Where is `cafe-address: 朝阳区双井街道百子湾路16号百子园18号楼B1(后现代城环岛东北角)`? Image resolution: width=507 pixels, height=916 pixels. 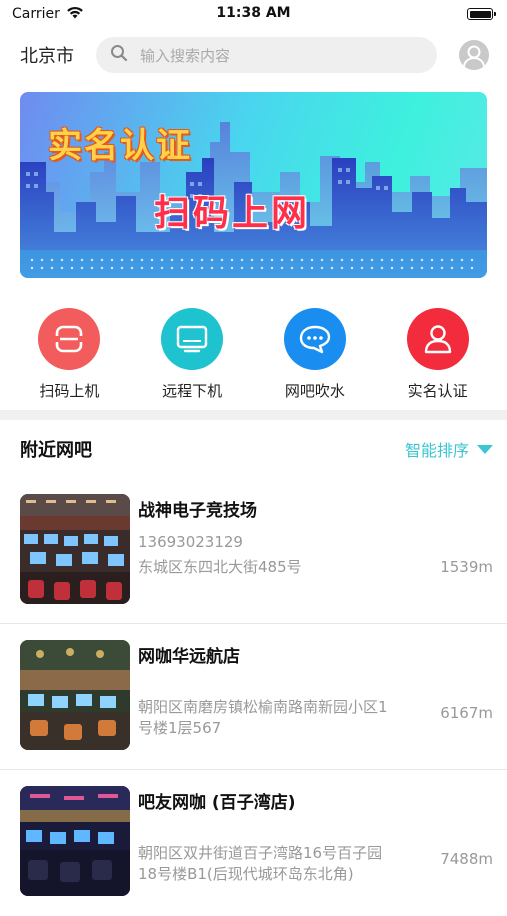
cafe-address: 朝阳区双井街道百子湾路16号百子园18号楼B1(后现代城环岛东北角) is located at coordinates (260, 863).